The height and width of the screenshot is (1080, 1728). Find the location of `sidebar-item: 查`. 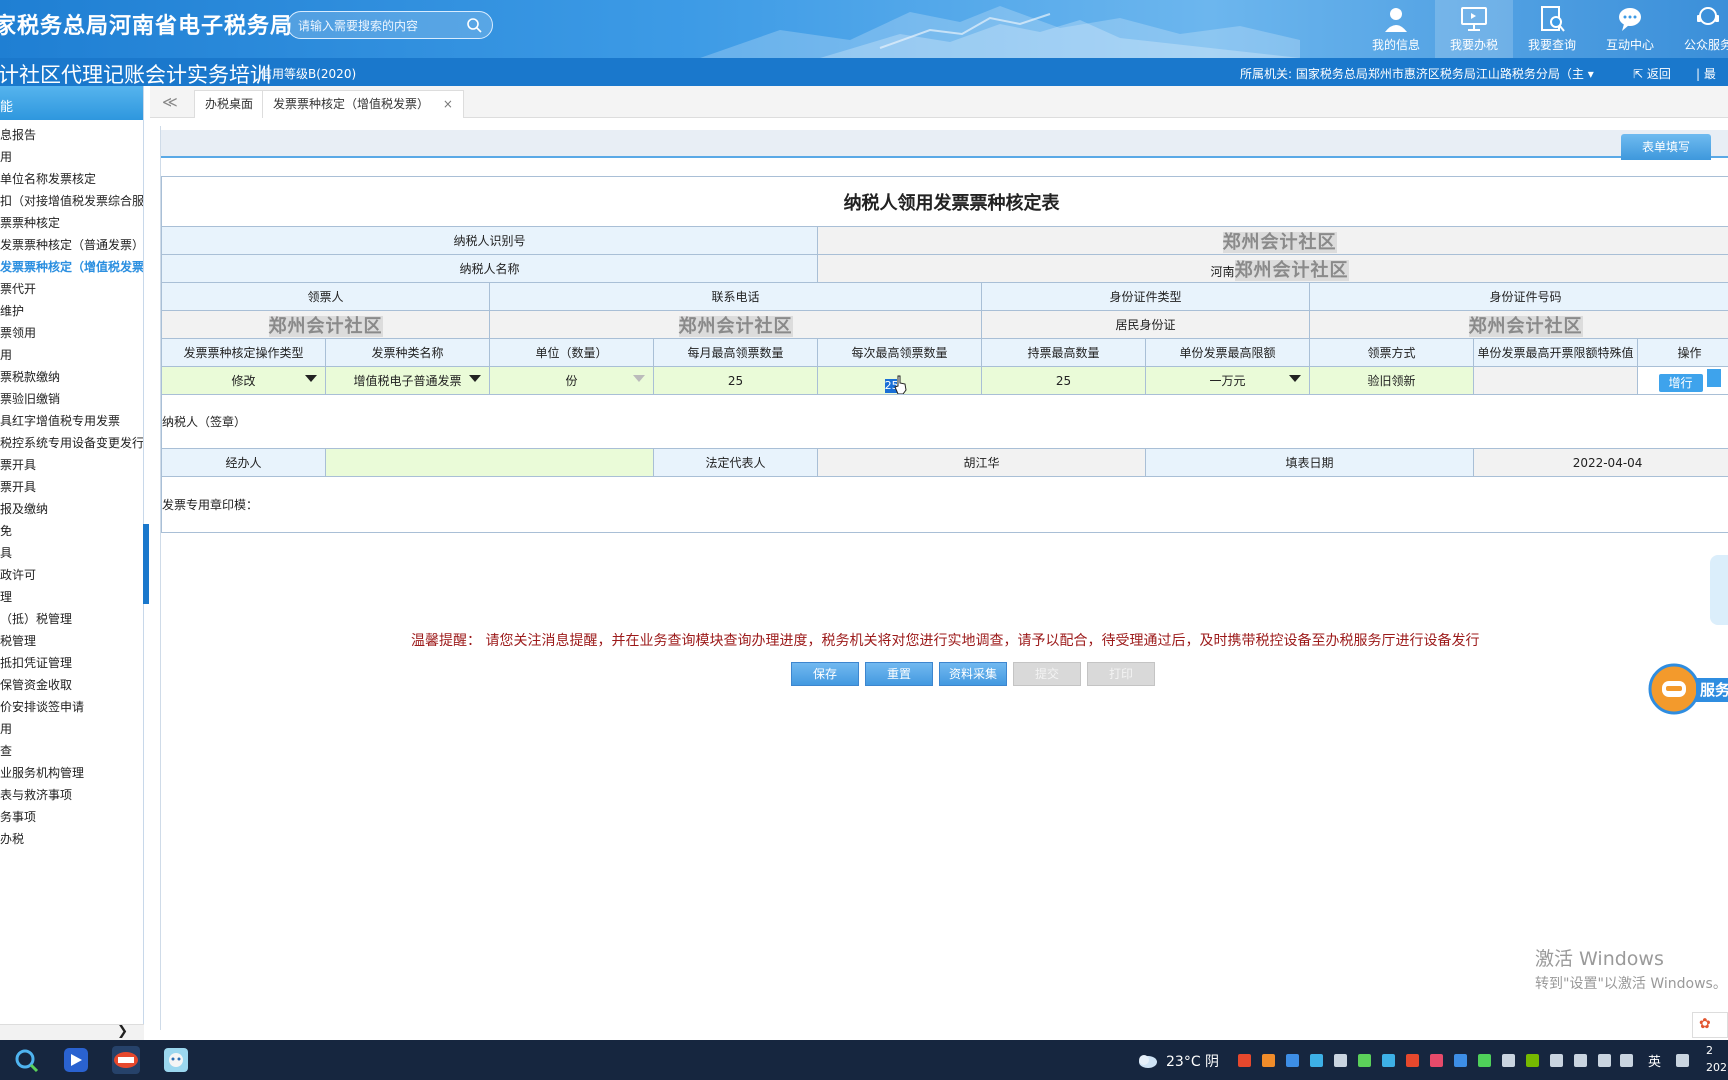

sidebar-item: 查 is located at coordinates (71, 751).